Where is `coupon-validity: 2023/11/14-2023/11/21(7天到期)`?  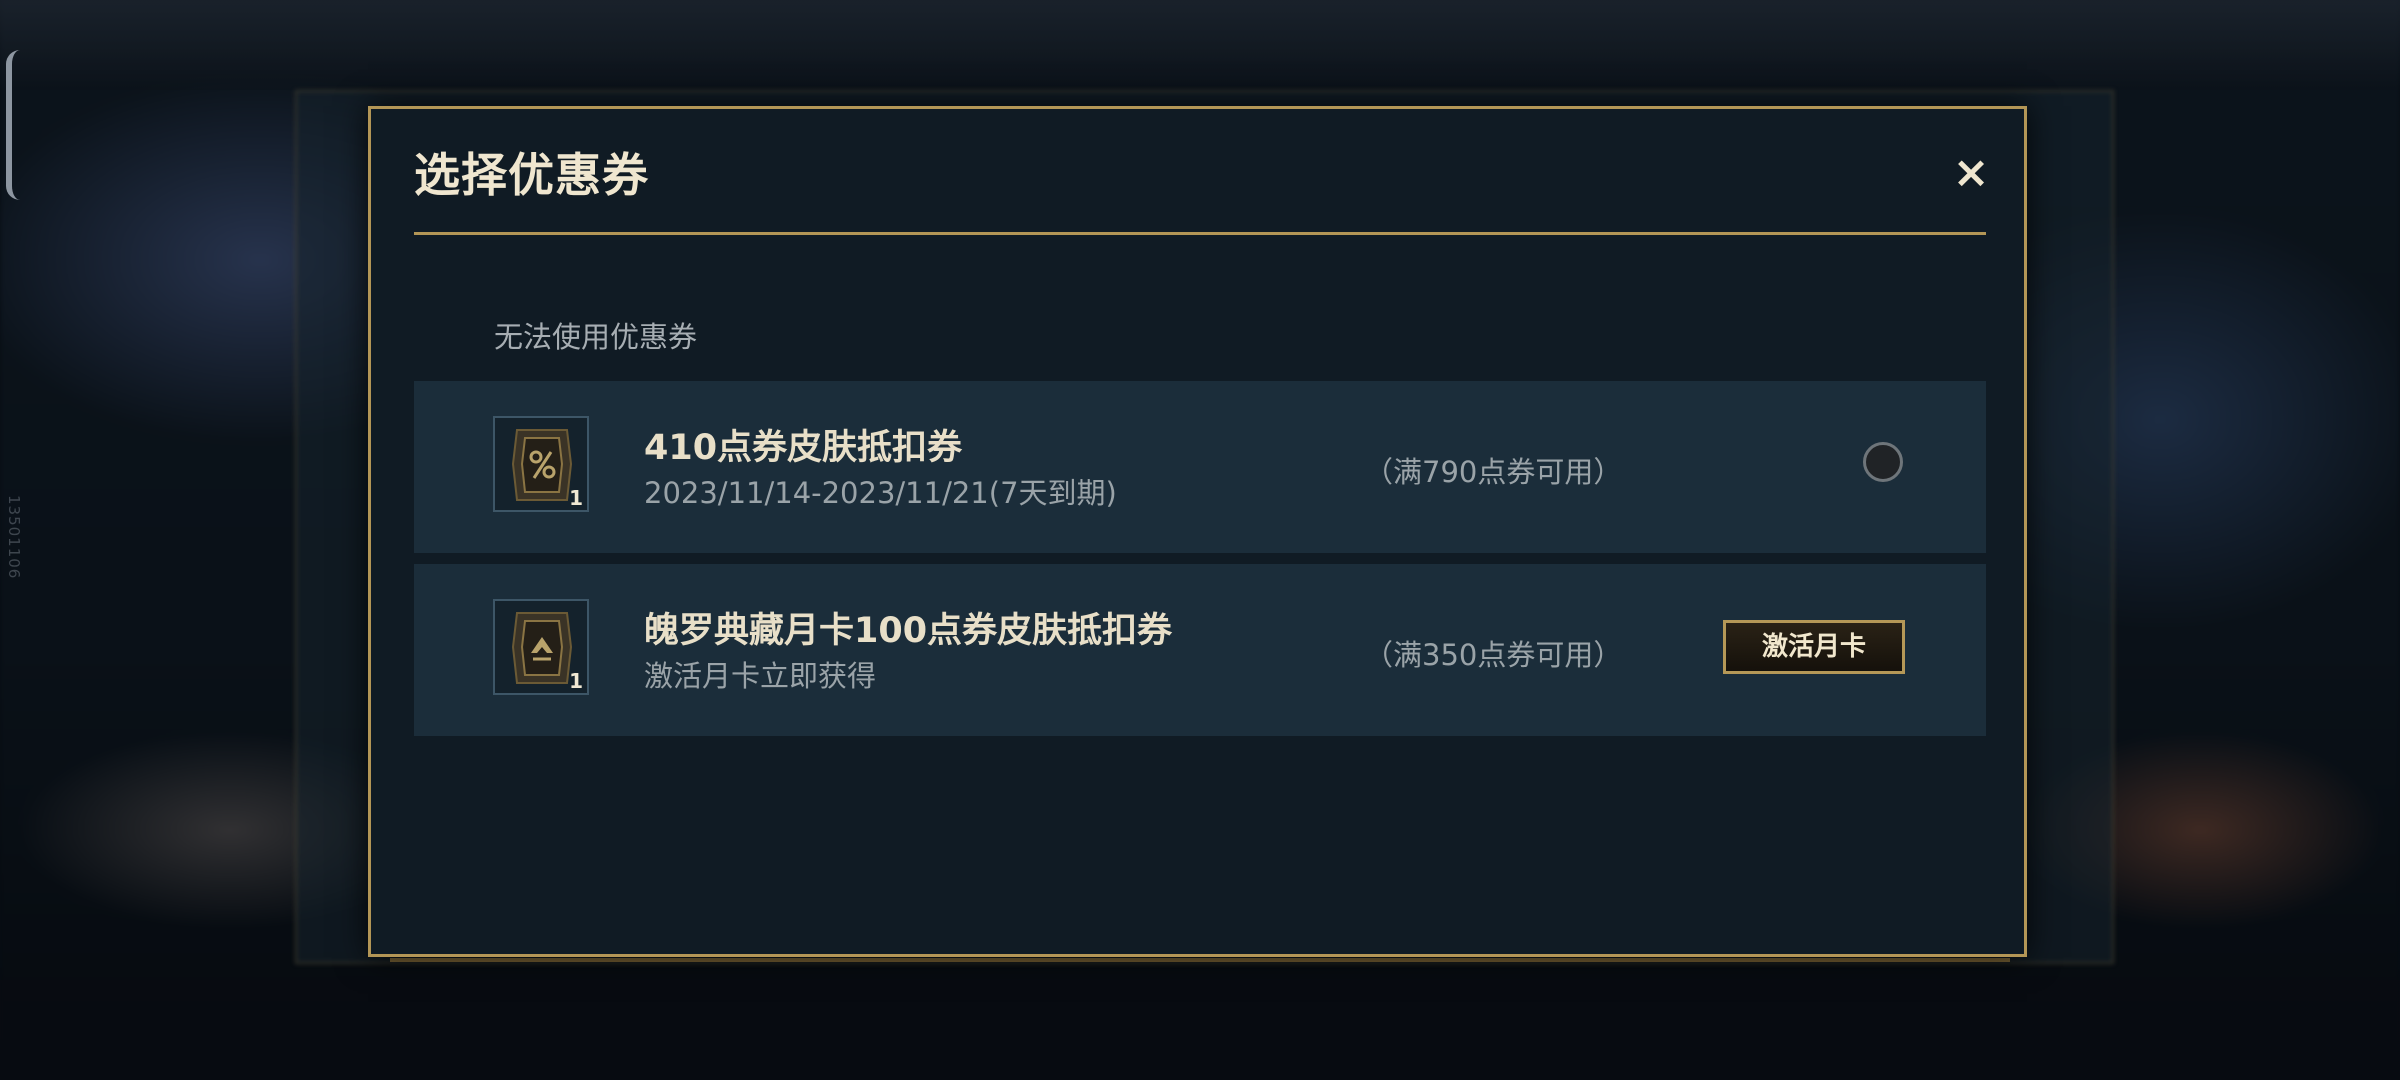 coupon-validity: 2023/11/14-2023/11/21(7天到期) is located at coordinates (880, 493).